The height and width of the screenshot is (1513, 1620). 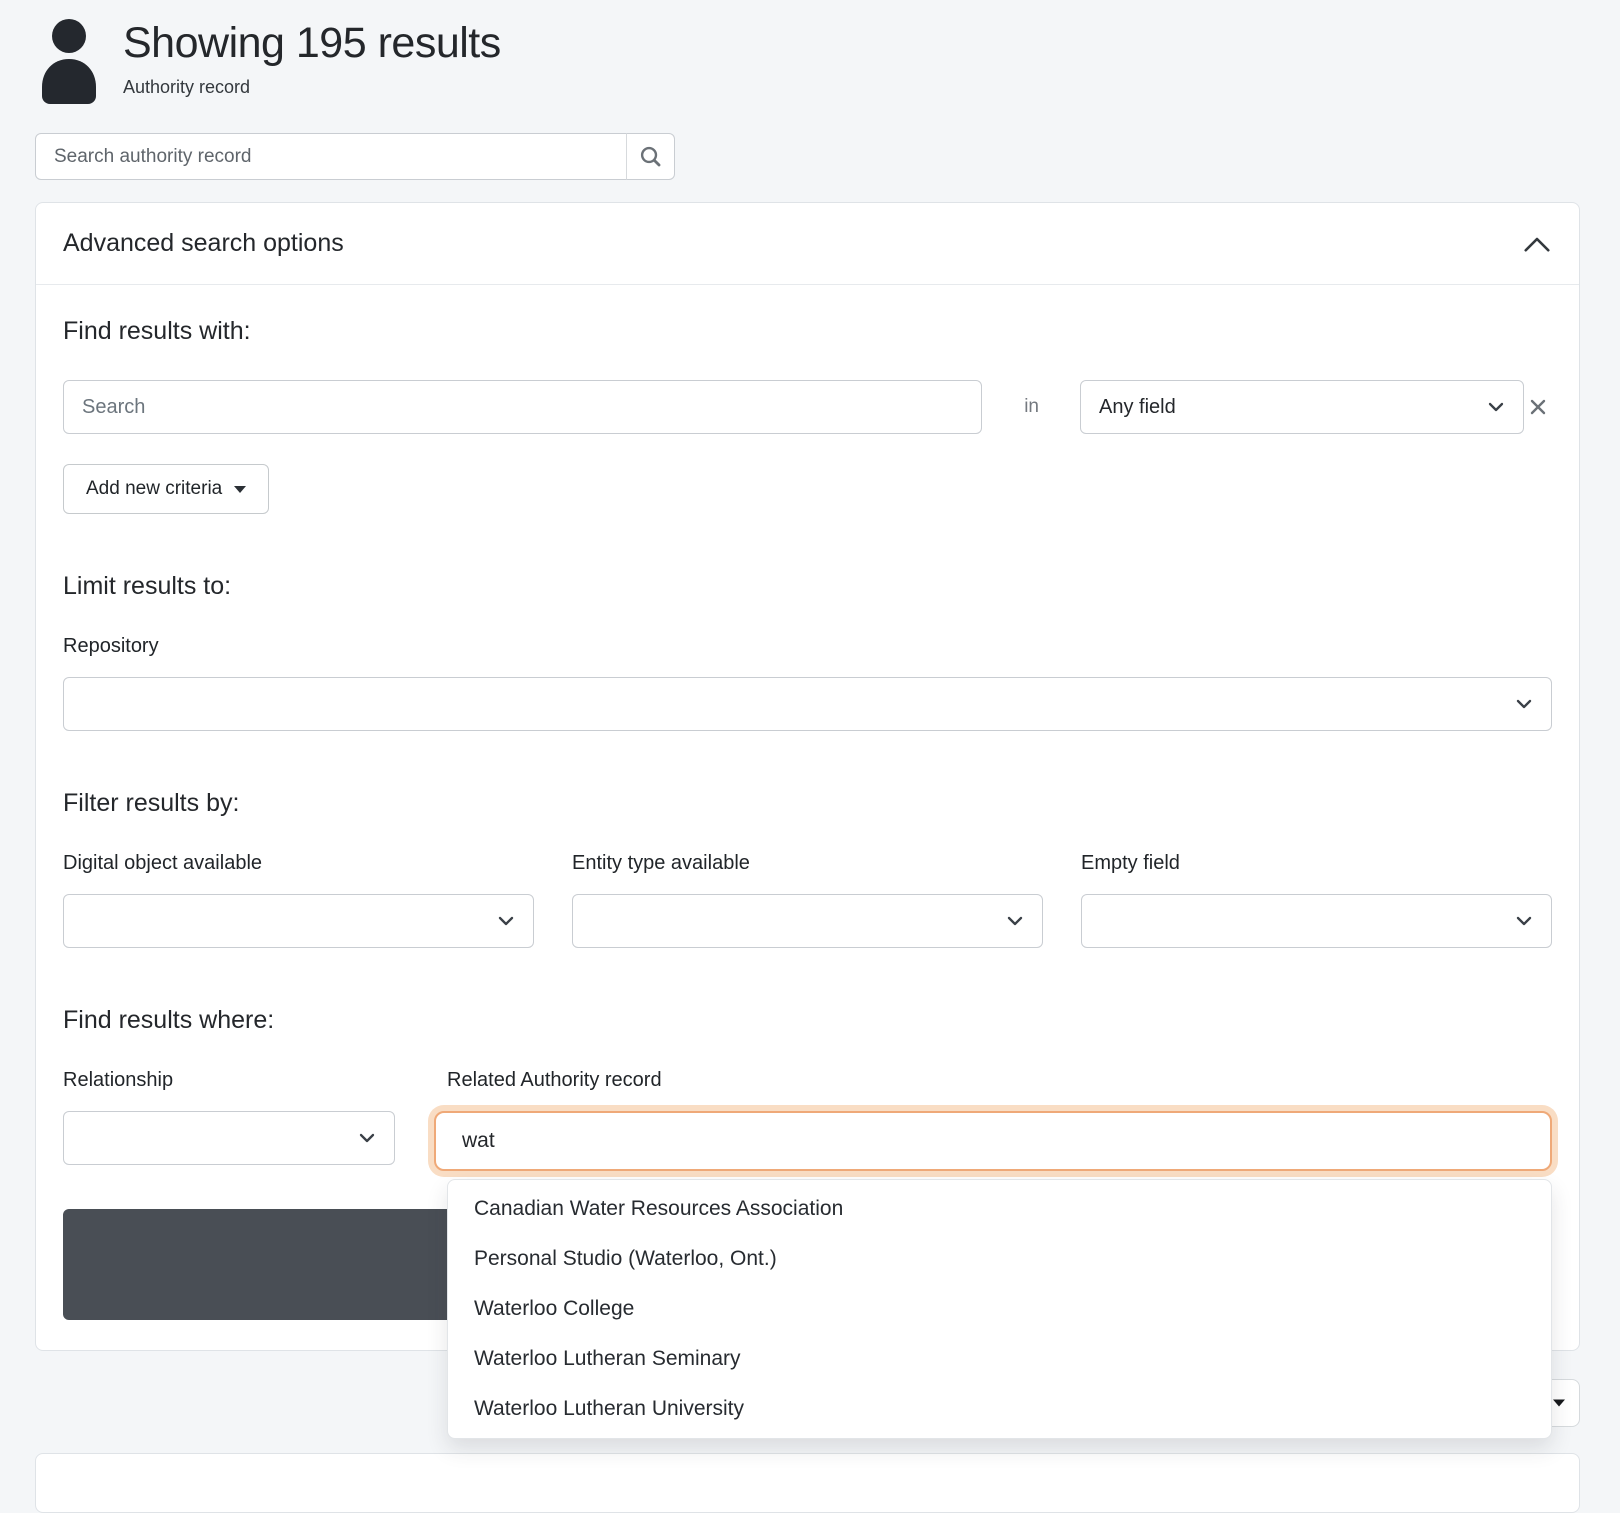 What do you see at coordinates (203, 243) in the screenshot?
I see `advanced-search-title: Advanced search options` at bounding box center [203, 243].